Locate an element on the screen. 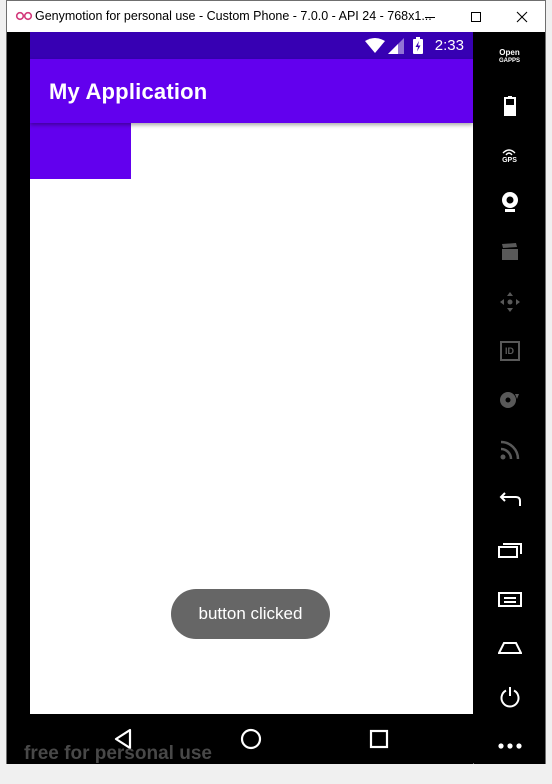 The image size is (552, 784). dpad-icon is located at coordinates (509, 302).